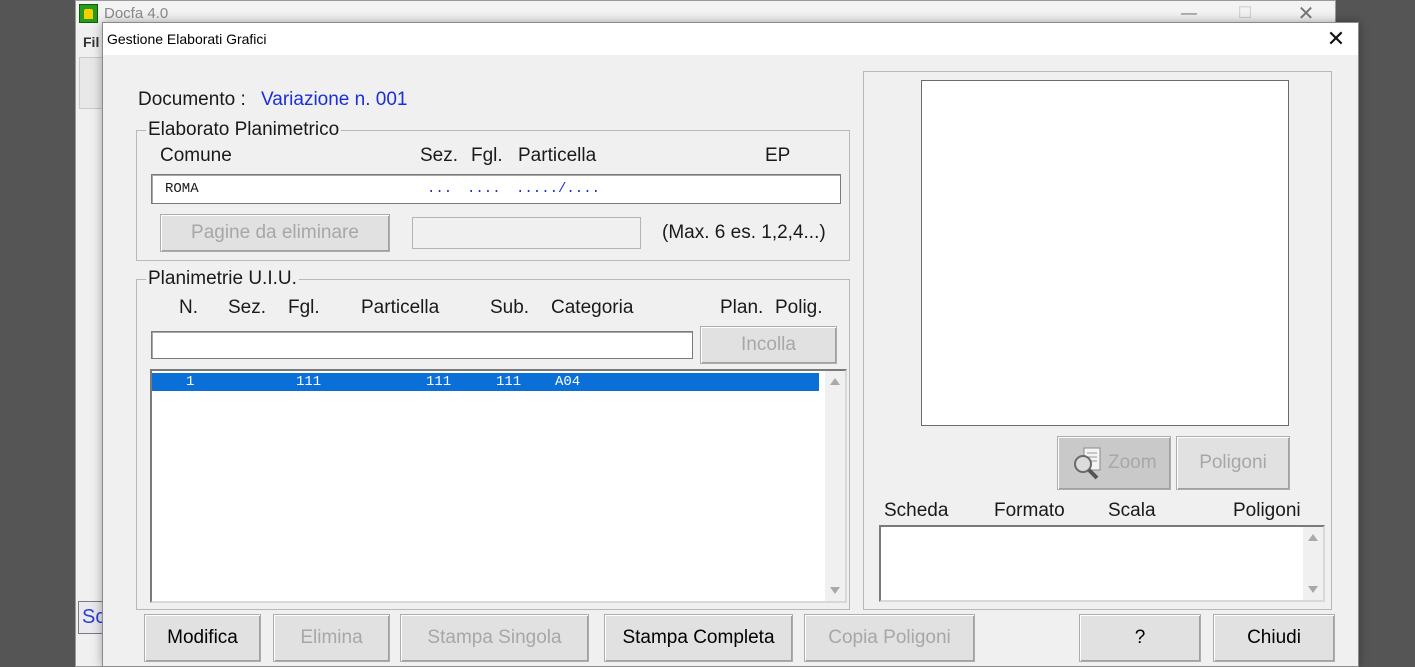 This screenshot has height=667, width=1415. I want to click on header-n: N., so click(188, 307).